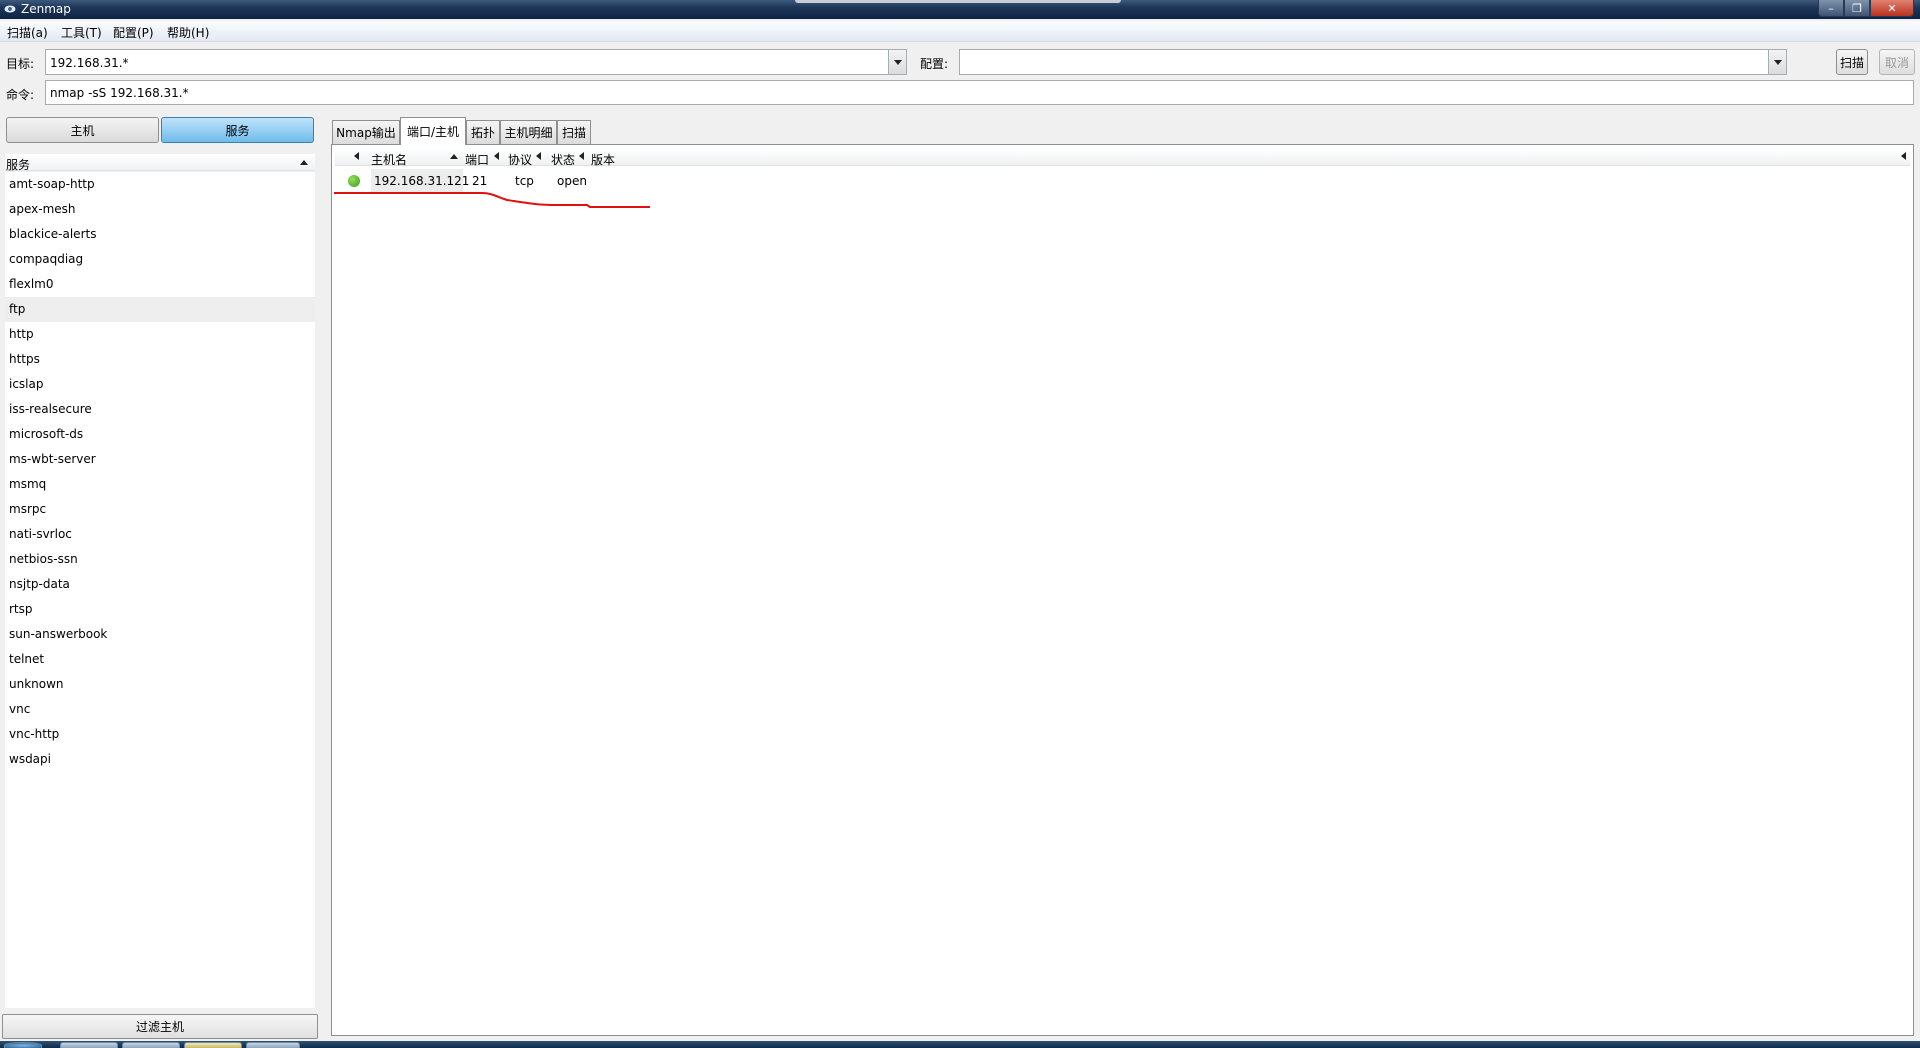 The height and width of the screenshot is (1048, 1920). What do you see at coordinates (160, 359) in the screenshot?
I see `list-item: https` at bounding box center [160, 359].